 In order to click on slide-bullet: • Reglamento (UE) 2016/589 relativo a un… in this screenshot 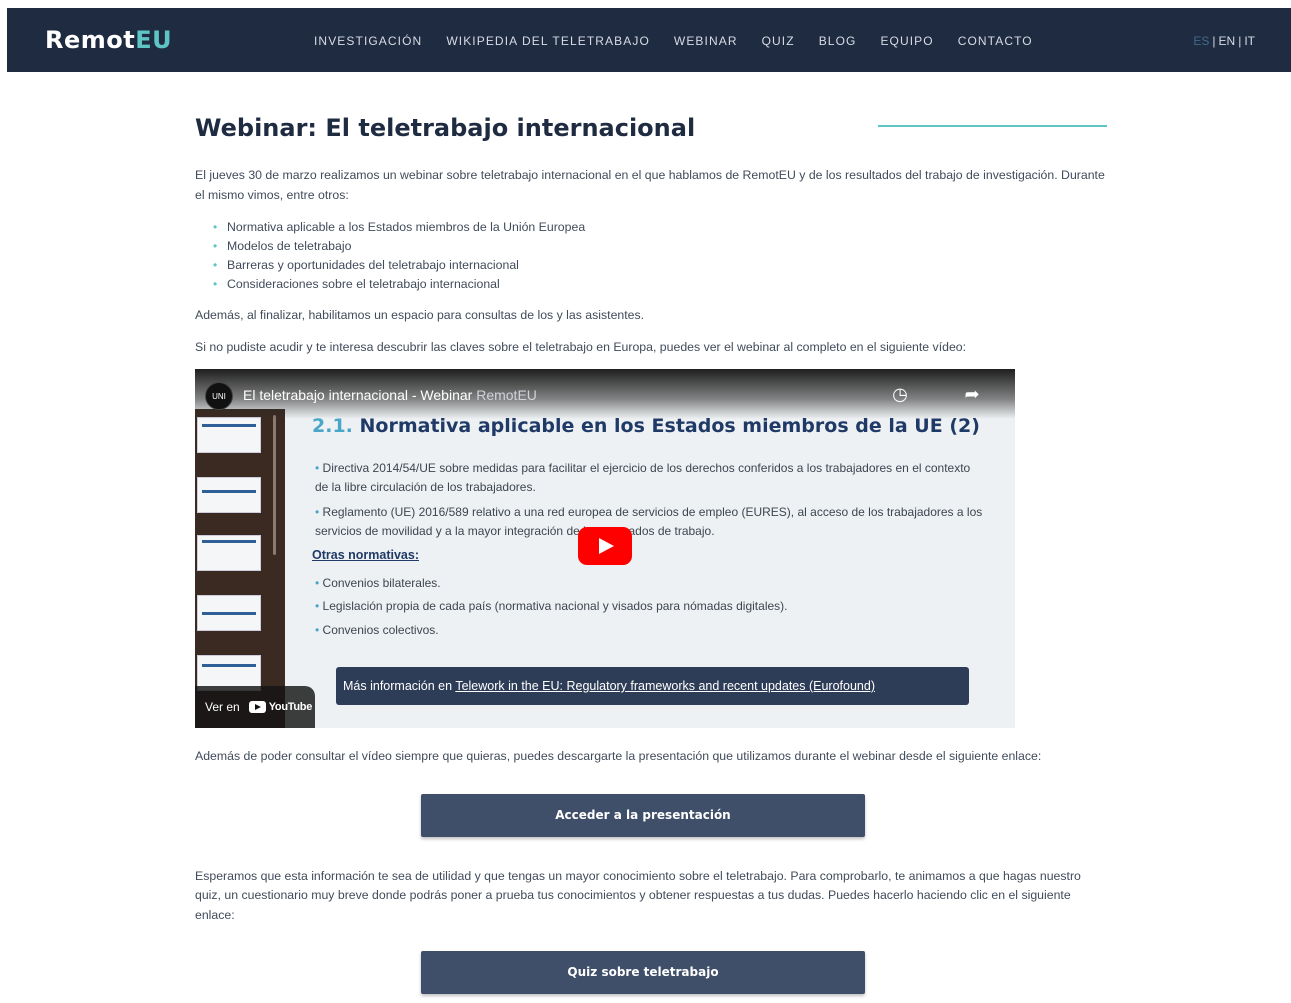, I will do `click(649, 521)`.